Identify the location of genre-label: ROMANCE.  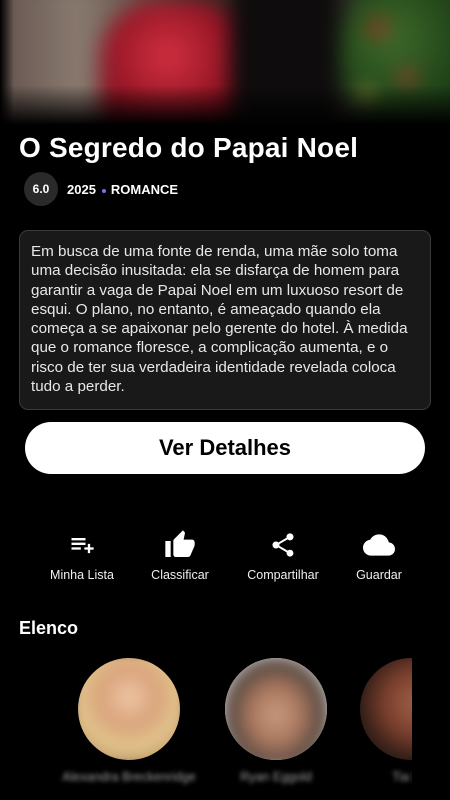
(144, 189).